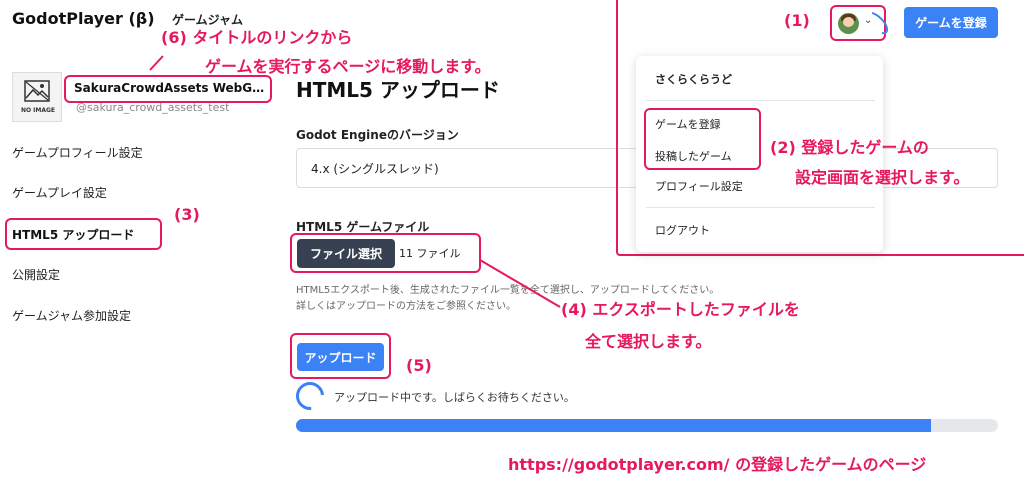  I want to click on page-title: HTML5 アップロード, so click(398, 90).